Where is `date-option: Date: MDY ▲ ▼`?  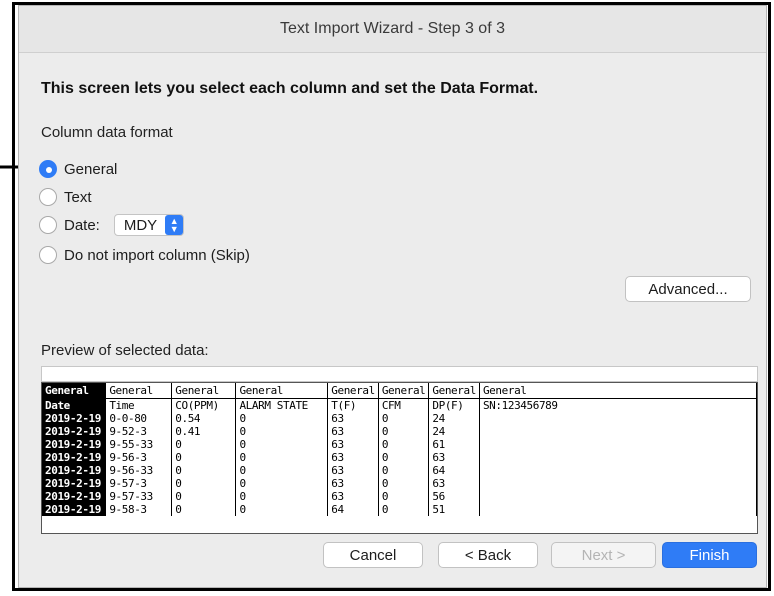
date-option: Date: MDY ▲ ▼ is located at coordinates (112, 225).